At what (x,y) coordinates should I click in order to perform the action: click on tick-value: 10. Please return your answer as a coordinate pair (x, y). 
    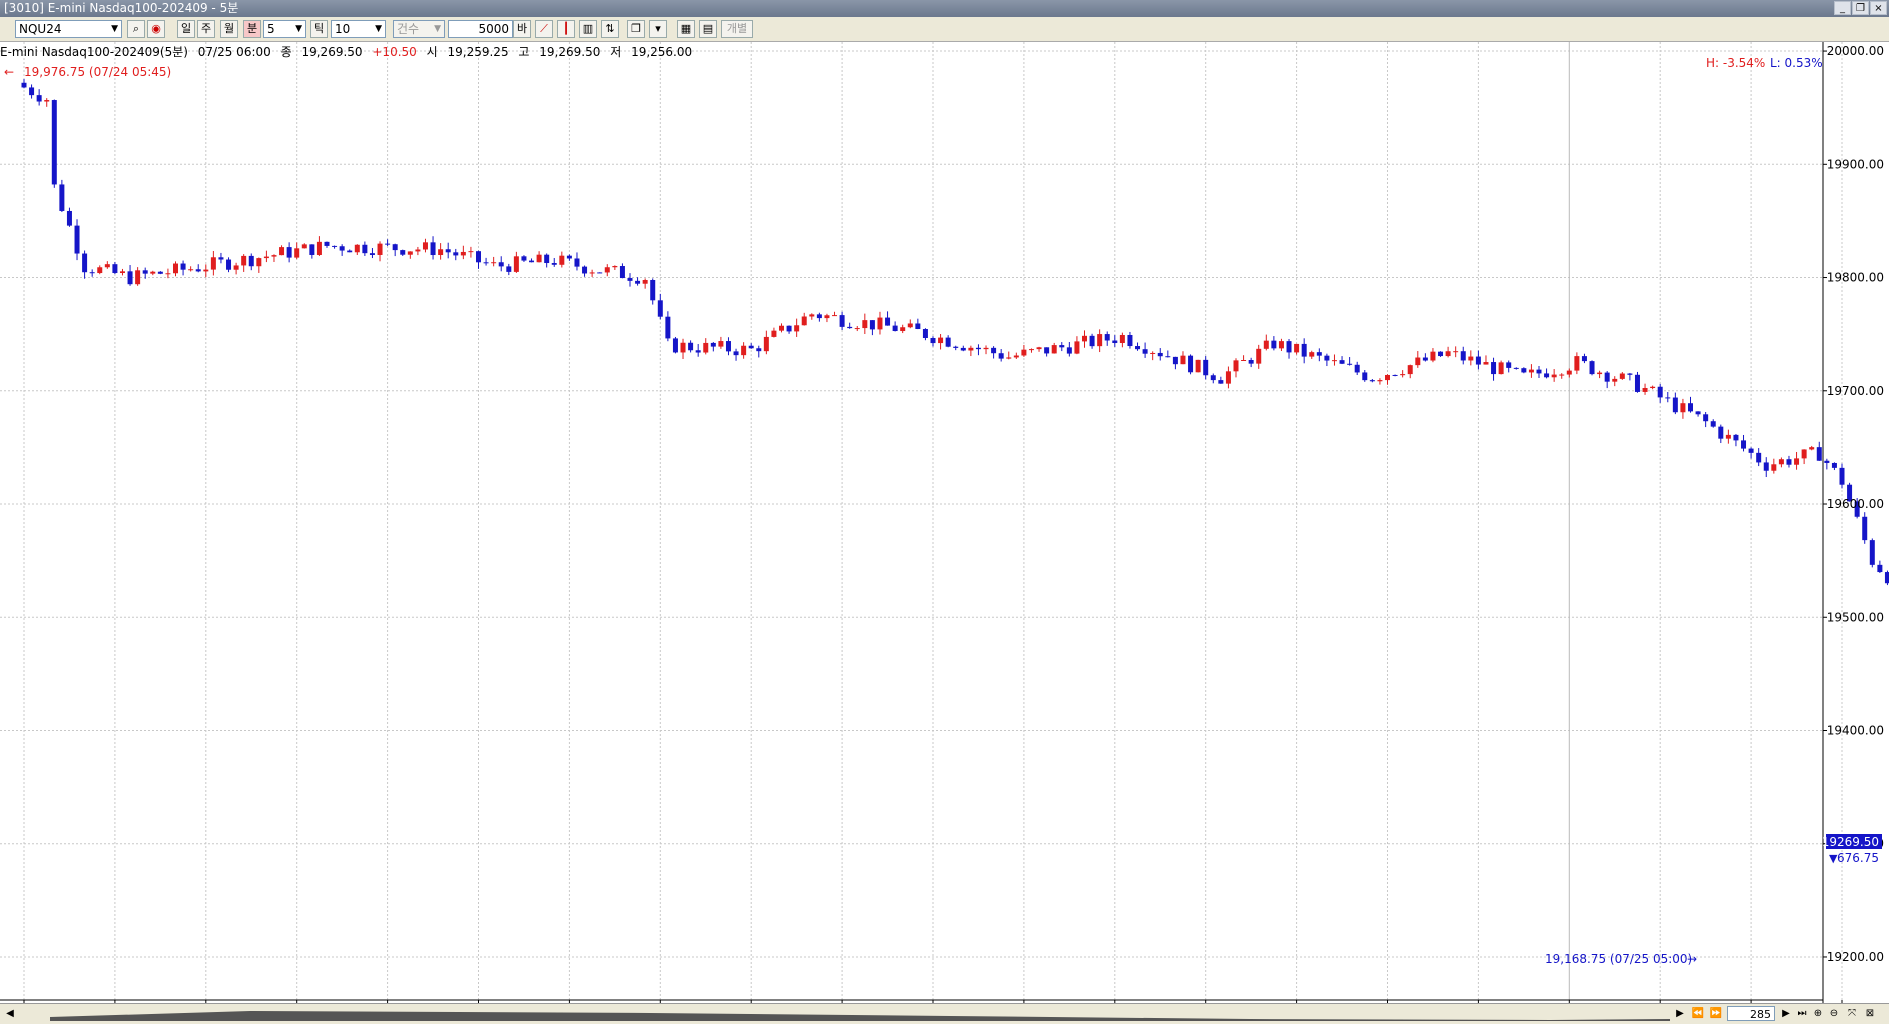
    Looking at the image, I should click on (342, 29).